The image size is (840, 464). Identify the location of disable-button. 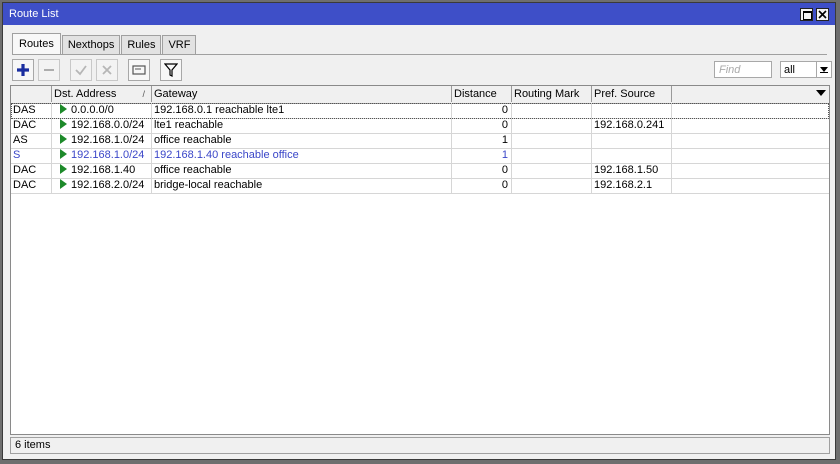
(107, 70).